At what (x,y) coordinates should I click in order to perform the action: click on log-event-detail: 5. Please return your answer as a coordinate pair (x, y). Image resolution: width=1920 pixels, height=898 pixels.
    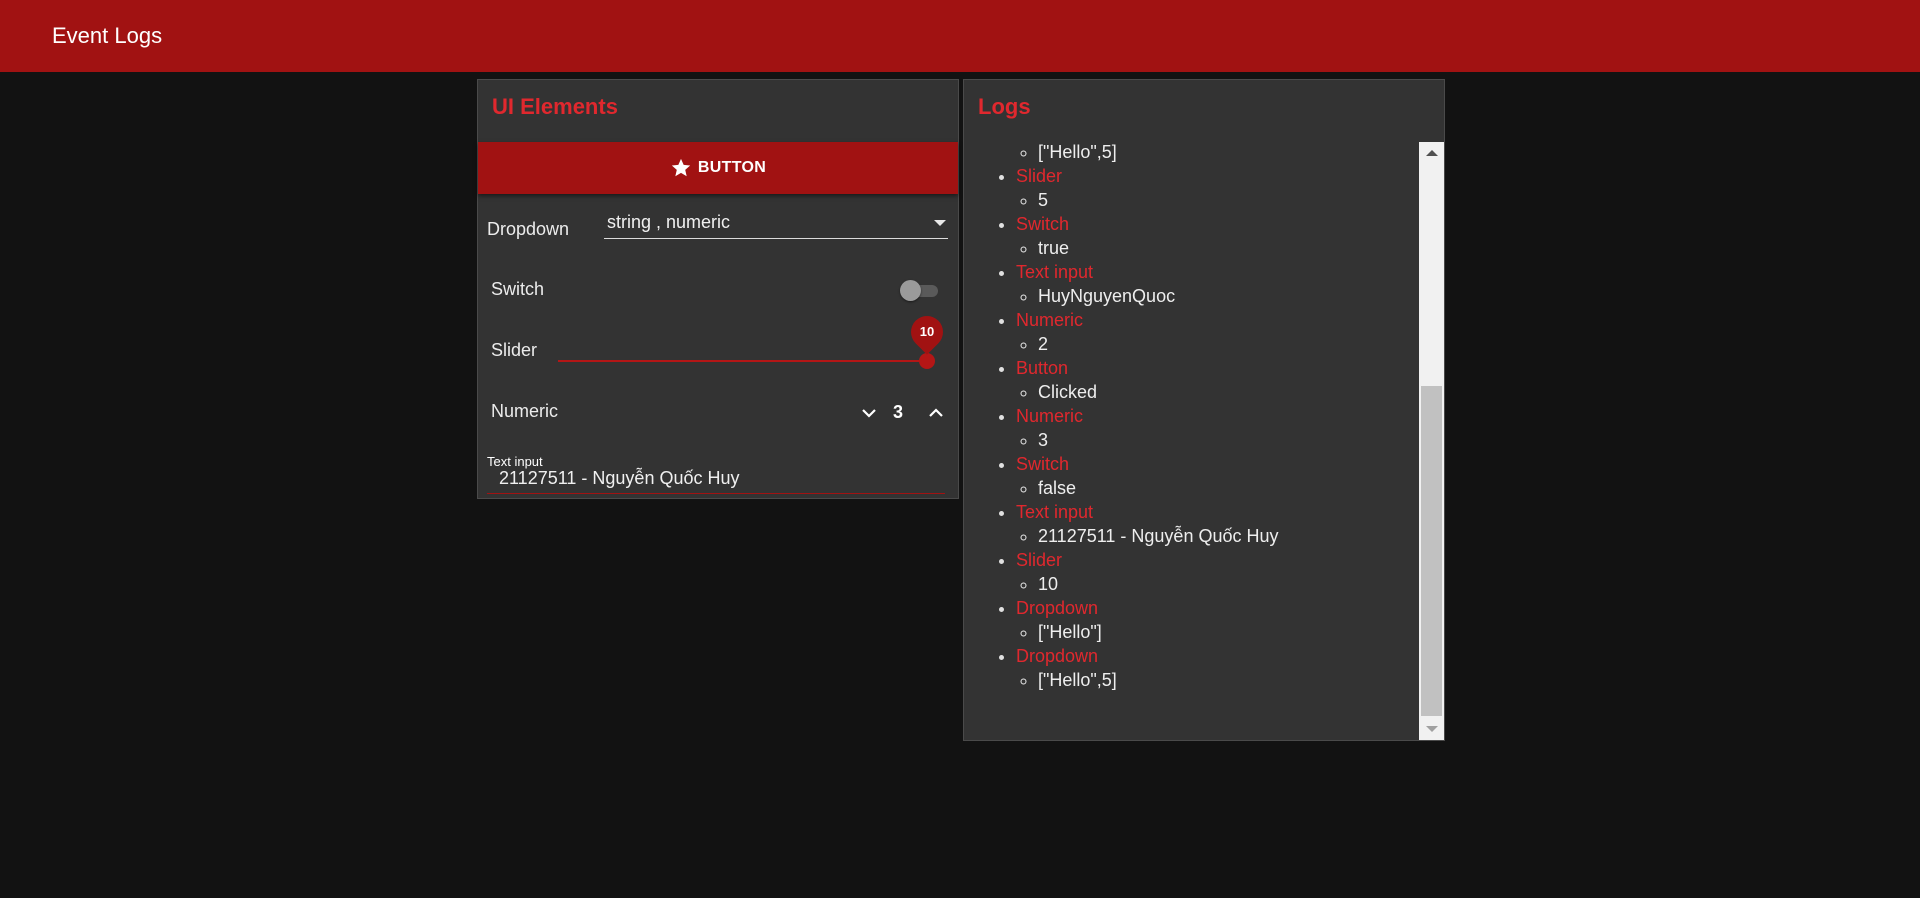
    Looking at the image, I should click on (1158, 200).